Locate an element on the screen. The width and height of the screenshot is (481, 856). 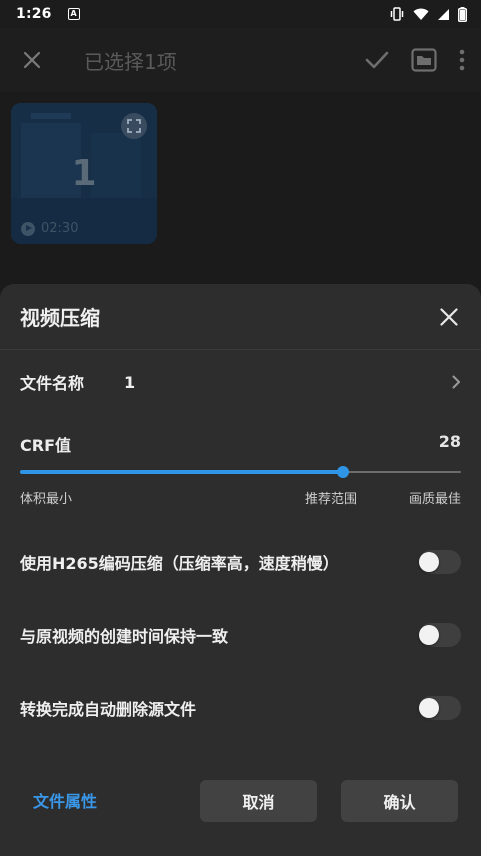
status-bar: 1:26 A is located at coordinates (240, 14).